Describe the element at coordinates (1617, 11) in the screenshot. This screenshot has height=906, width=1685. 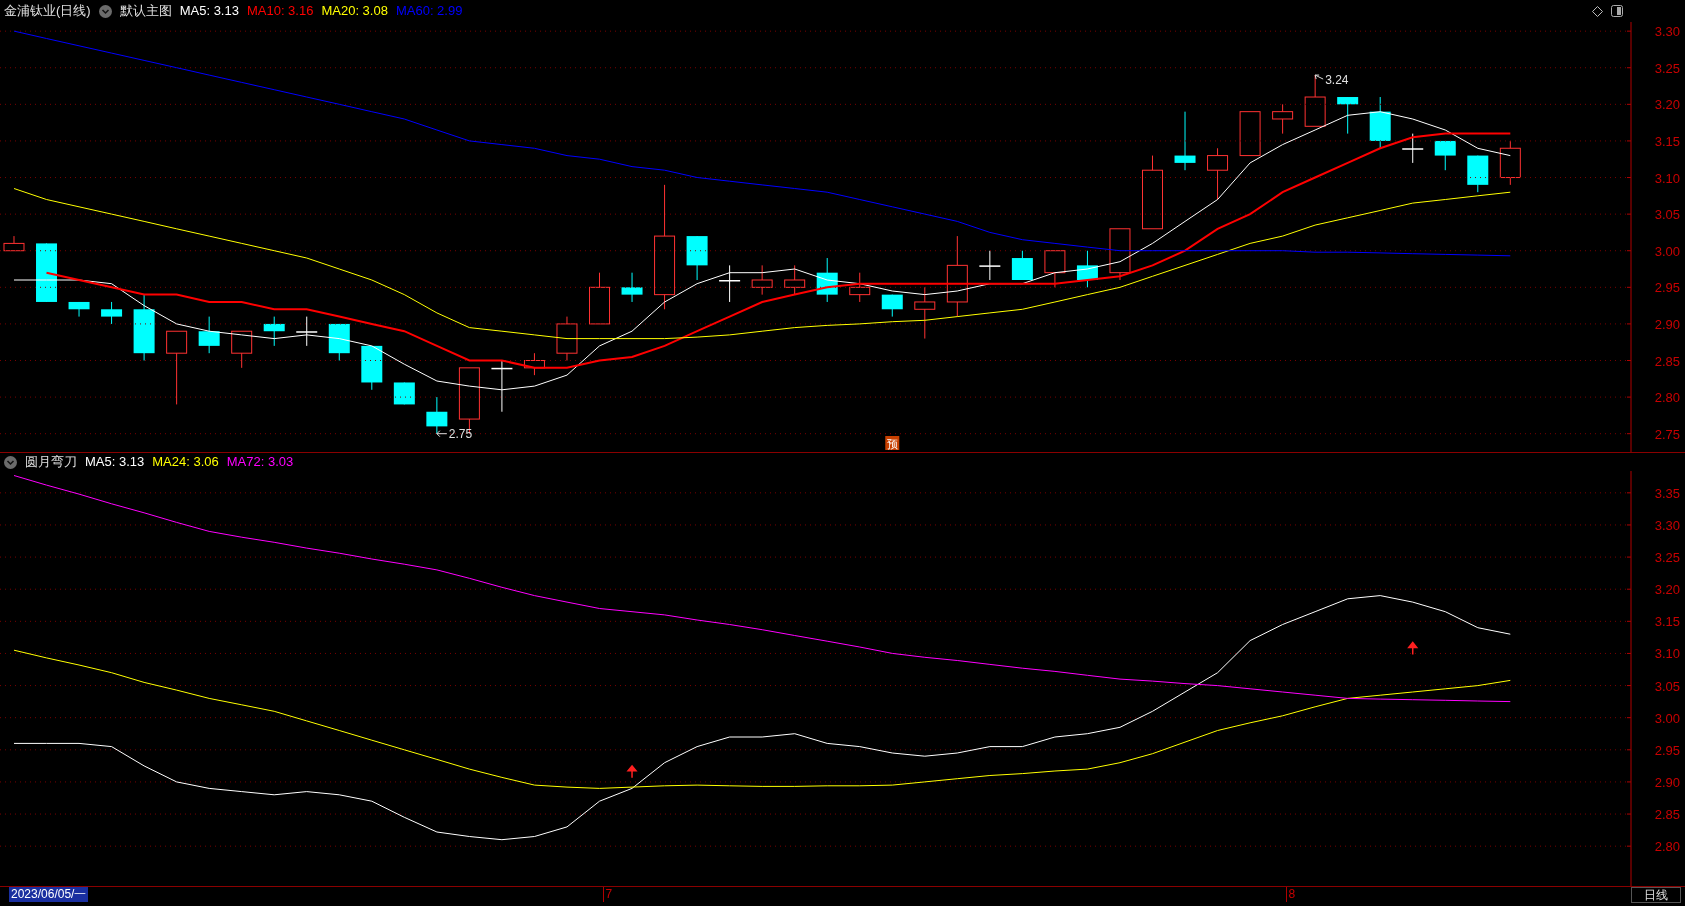
I see `panel-toggle-icon` at that location.